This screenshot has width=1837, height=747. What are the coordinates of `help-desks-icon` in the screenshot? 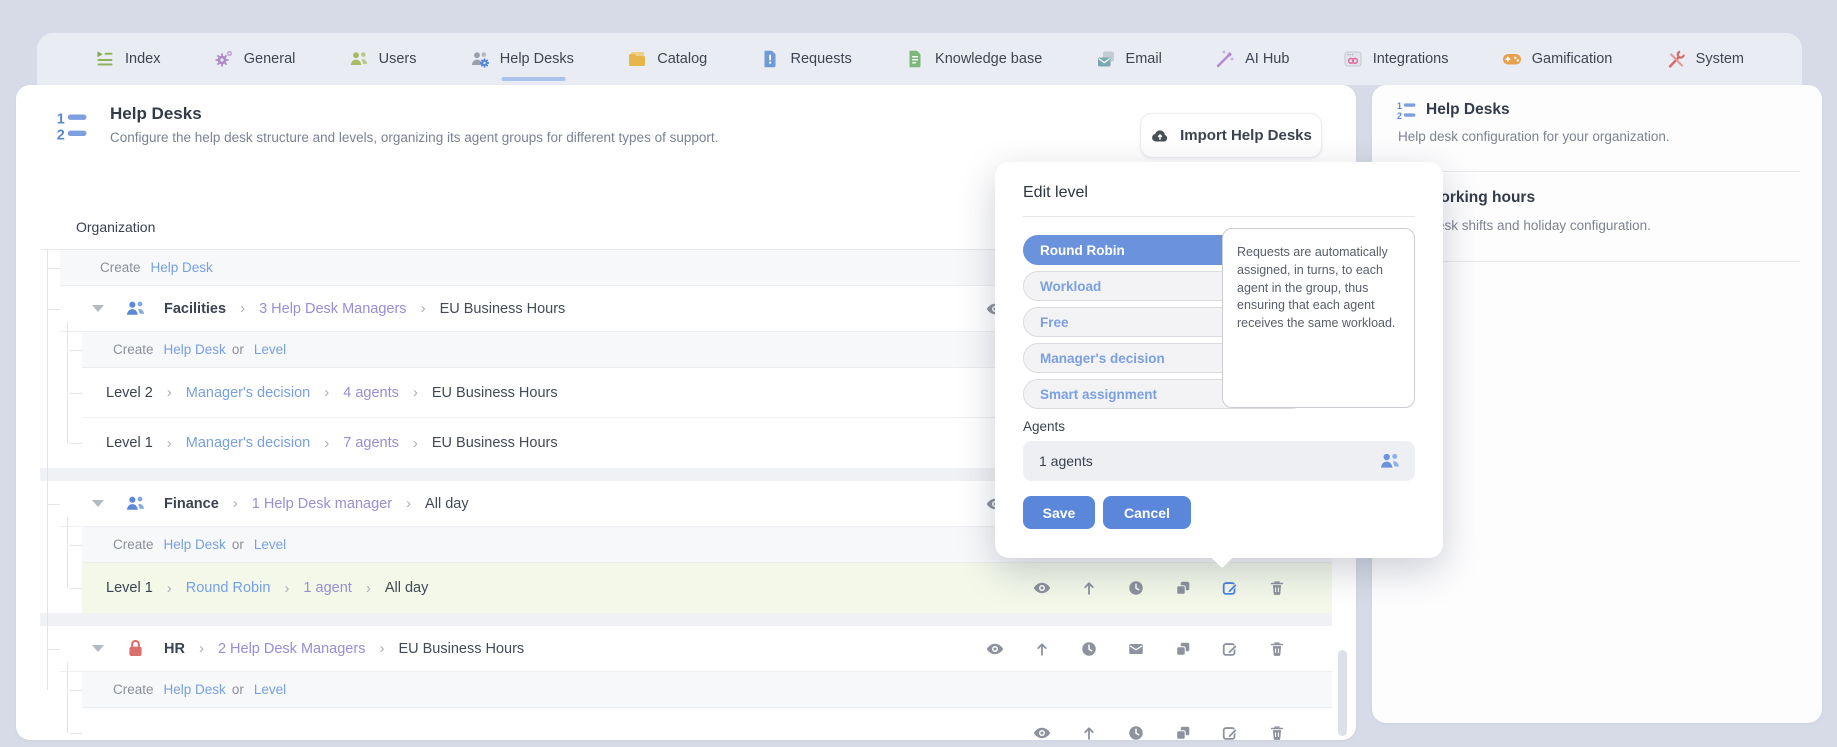 It's located at (480, 60).